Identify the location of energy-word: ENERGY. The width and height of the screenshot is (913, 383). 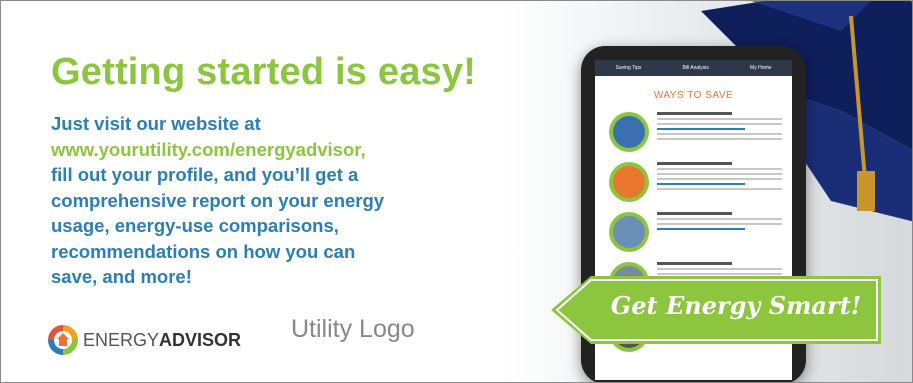
(121, 339).